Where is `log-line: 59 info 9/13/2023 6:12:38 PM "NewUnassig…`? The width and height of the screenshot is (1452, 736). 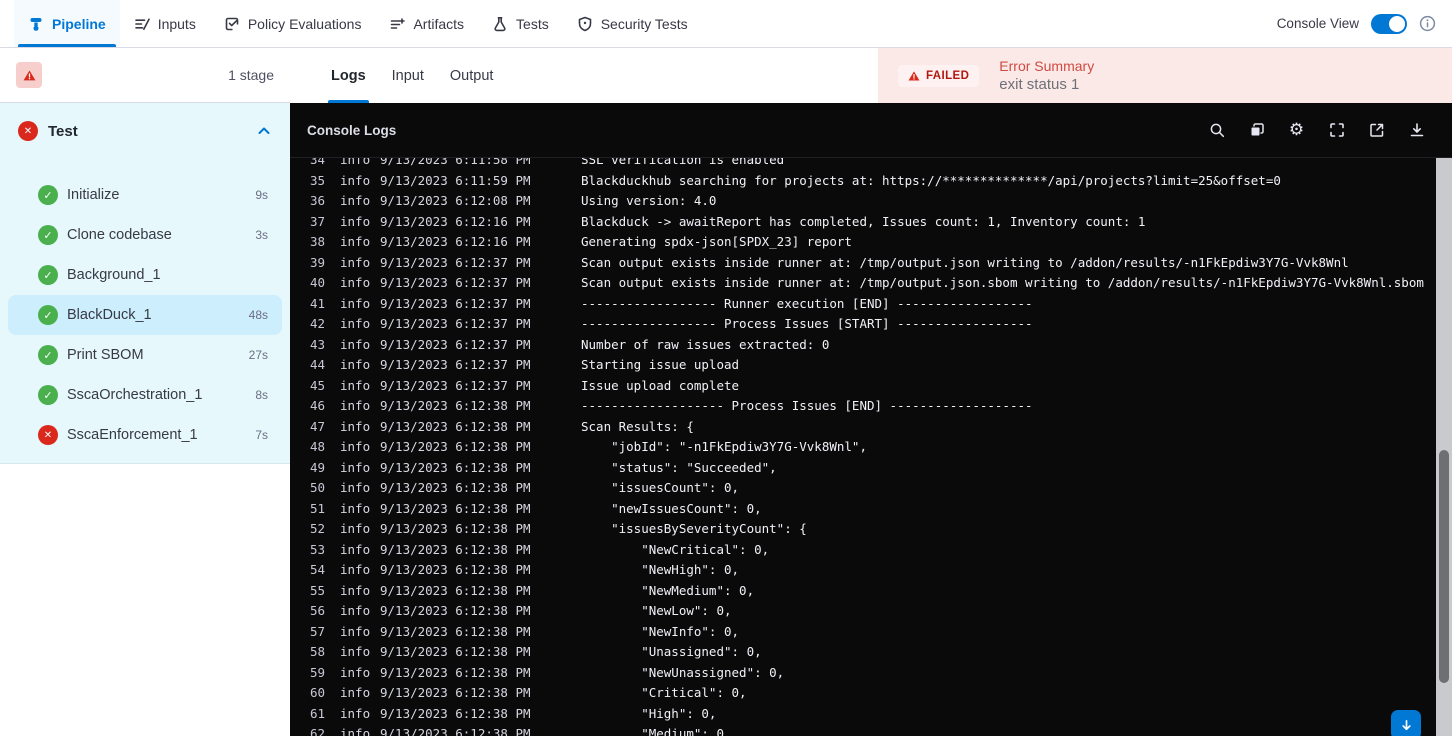 log-line: 59 info 9/13/2023 6:12:38 PM "NewUnassig… is located at coordinates (871, 673).